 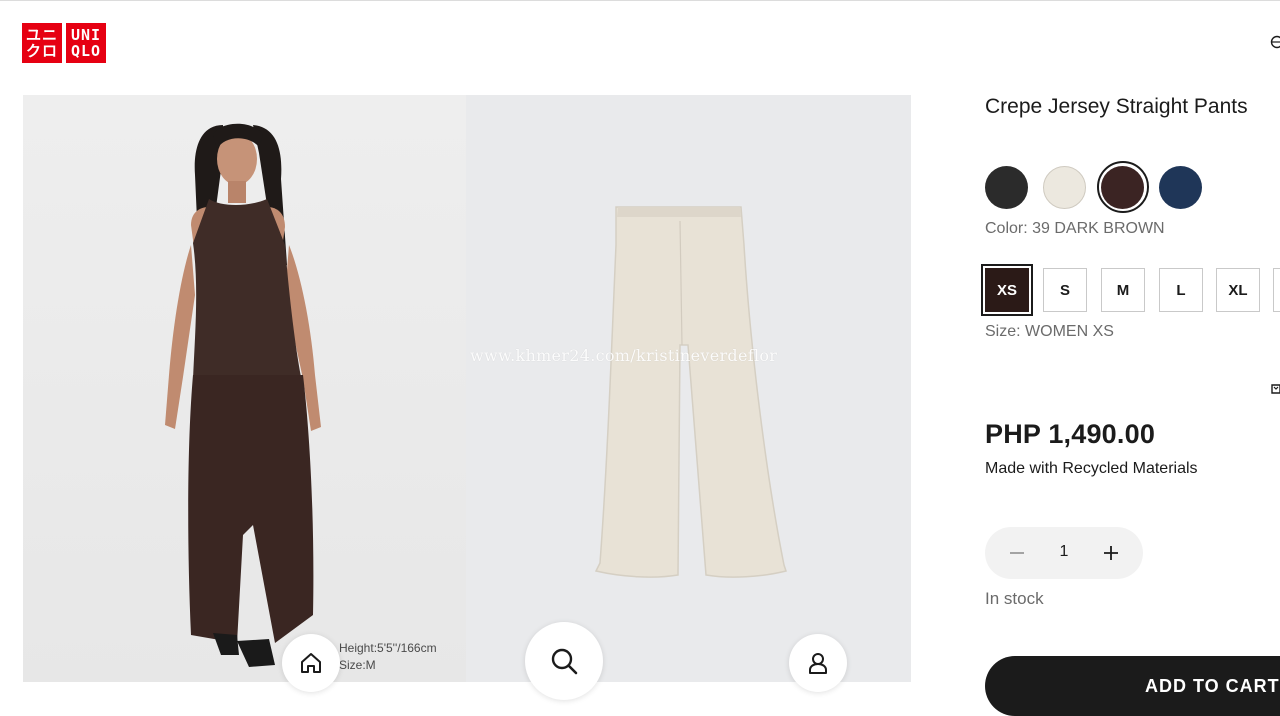 I want to click on quantity-stepper: 1, so click(x=1064, y=553).